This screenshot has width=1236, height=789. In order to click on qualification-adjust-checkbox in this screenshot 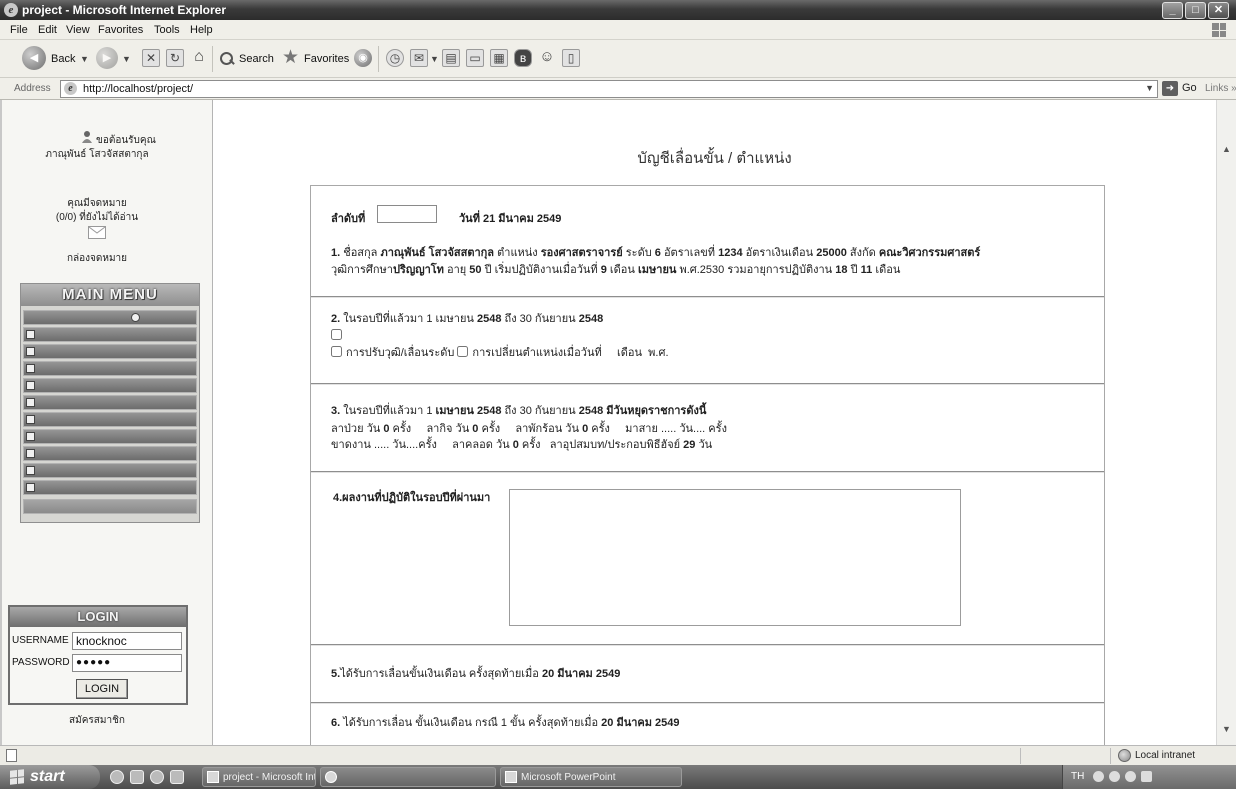, I will do `click(336, 351)`.